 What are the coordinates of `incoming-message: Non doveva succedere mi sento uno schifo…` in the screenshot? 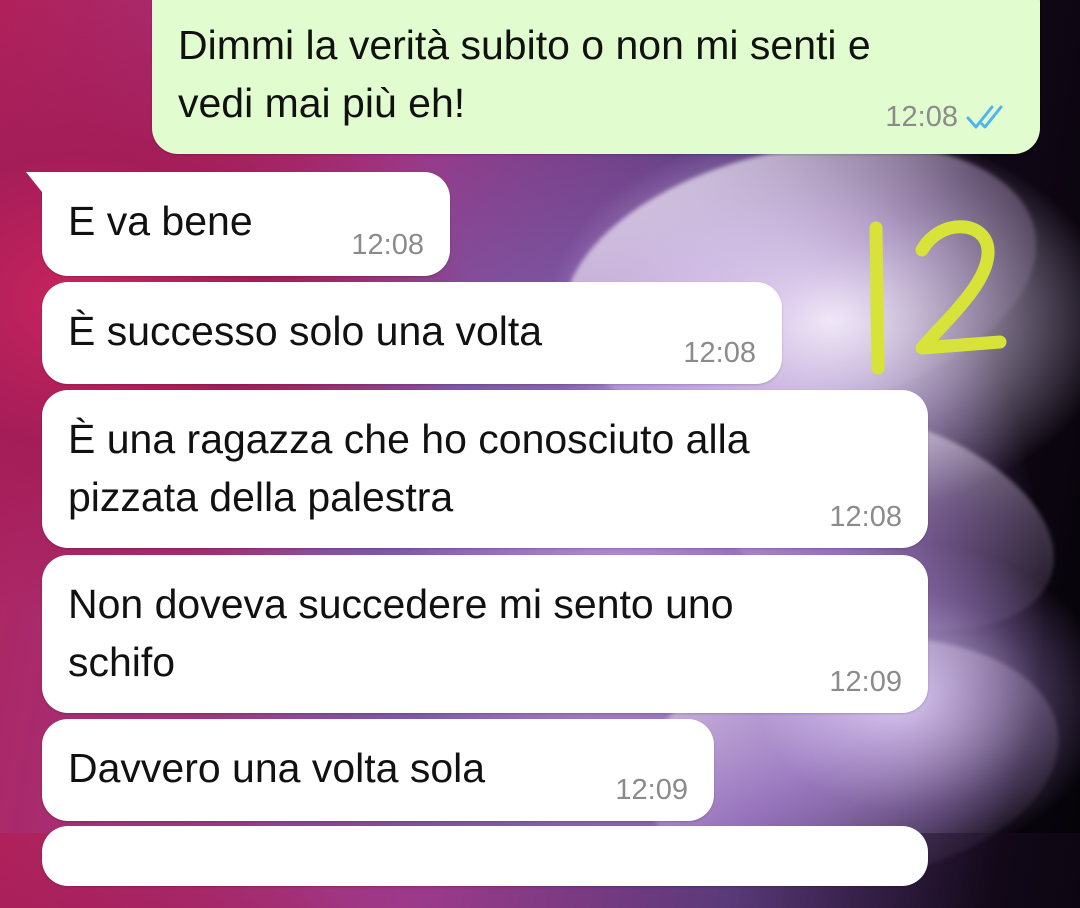 It's located at (485, 634).